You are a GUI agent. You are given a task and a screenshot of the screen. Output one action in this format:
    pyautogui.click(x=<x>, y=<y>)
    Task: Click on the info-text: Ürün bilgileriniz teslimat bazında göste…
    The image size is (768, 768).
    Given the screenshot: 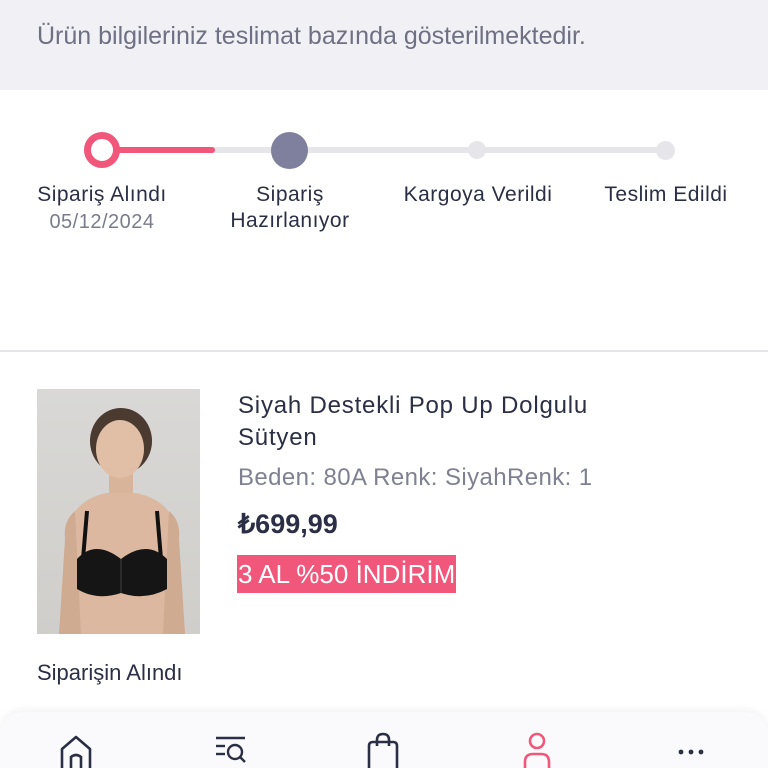 What is the action you would take?
    pyautogui.click(x=311, y=36)
    